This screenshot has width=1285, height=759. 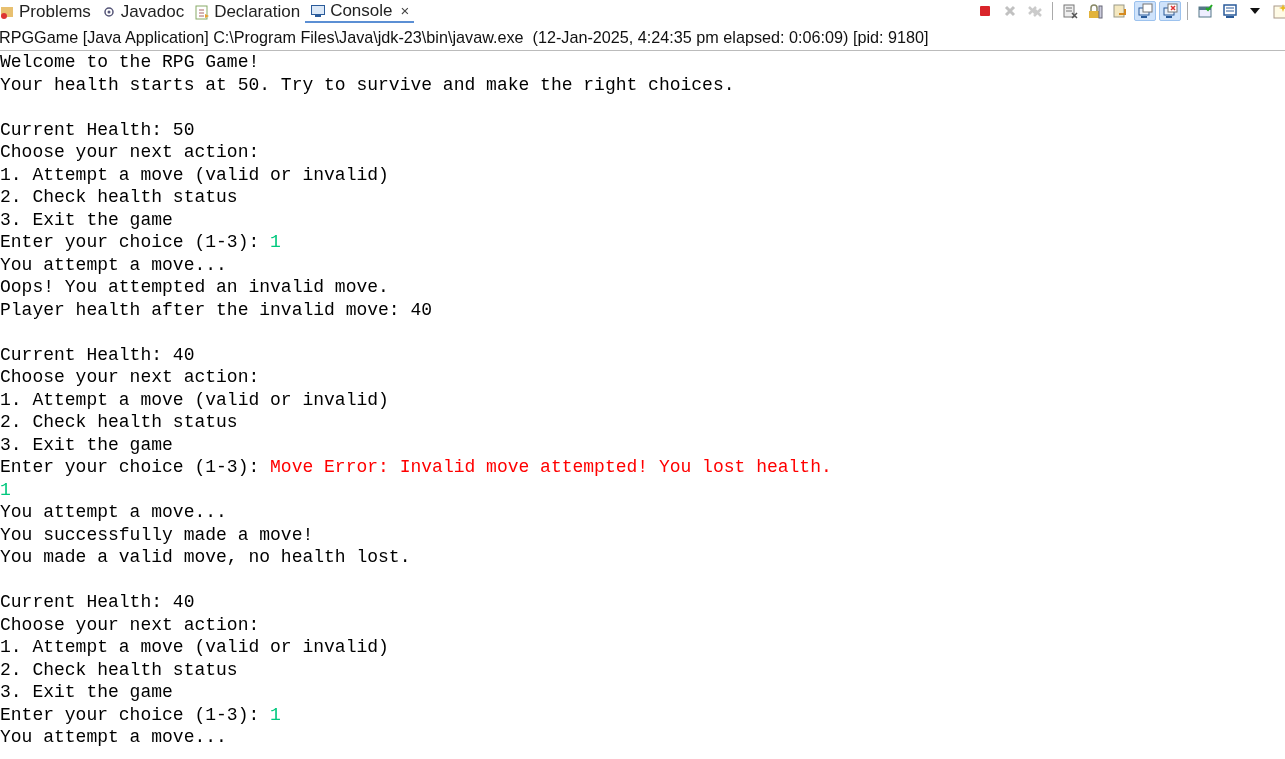 What do you see at coordinates (551, 467) in the screenshot?
I see `error-text: Move Error: Invalid move attempted! You lost health.` at bounding box center [551, 467].